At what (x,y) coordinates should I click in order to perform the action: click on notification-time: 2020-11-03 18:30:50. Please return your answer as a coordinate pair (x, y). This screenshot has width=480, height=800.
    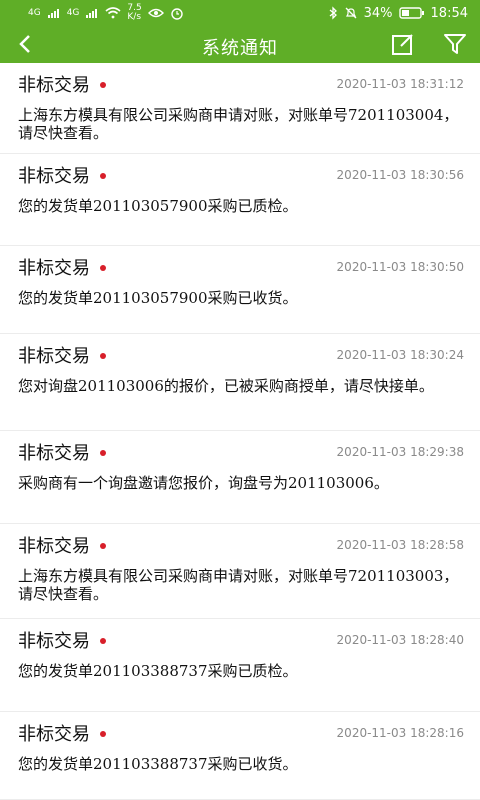
    Looking at the image, I should click on (400, 267).